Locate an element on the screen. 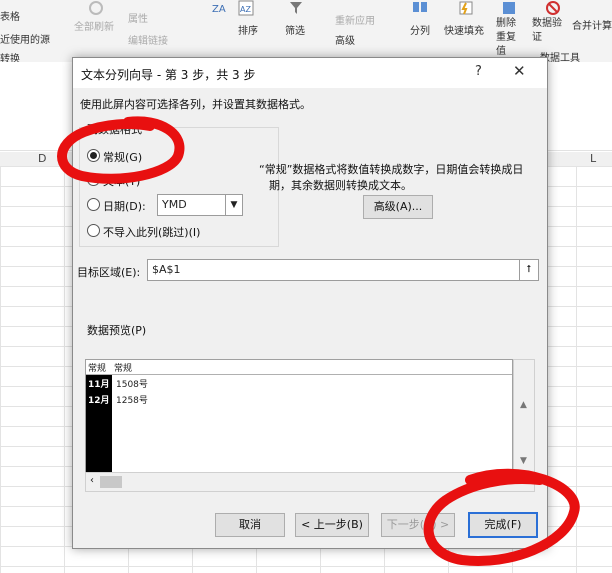  collapse-dialog-icon: ⭡ is located at coordinates (528, 270).